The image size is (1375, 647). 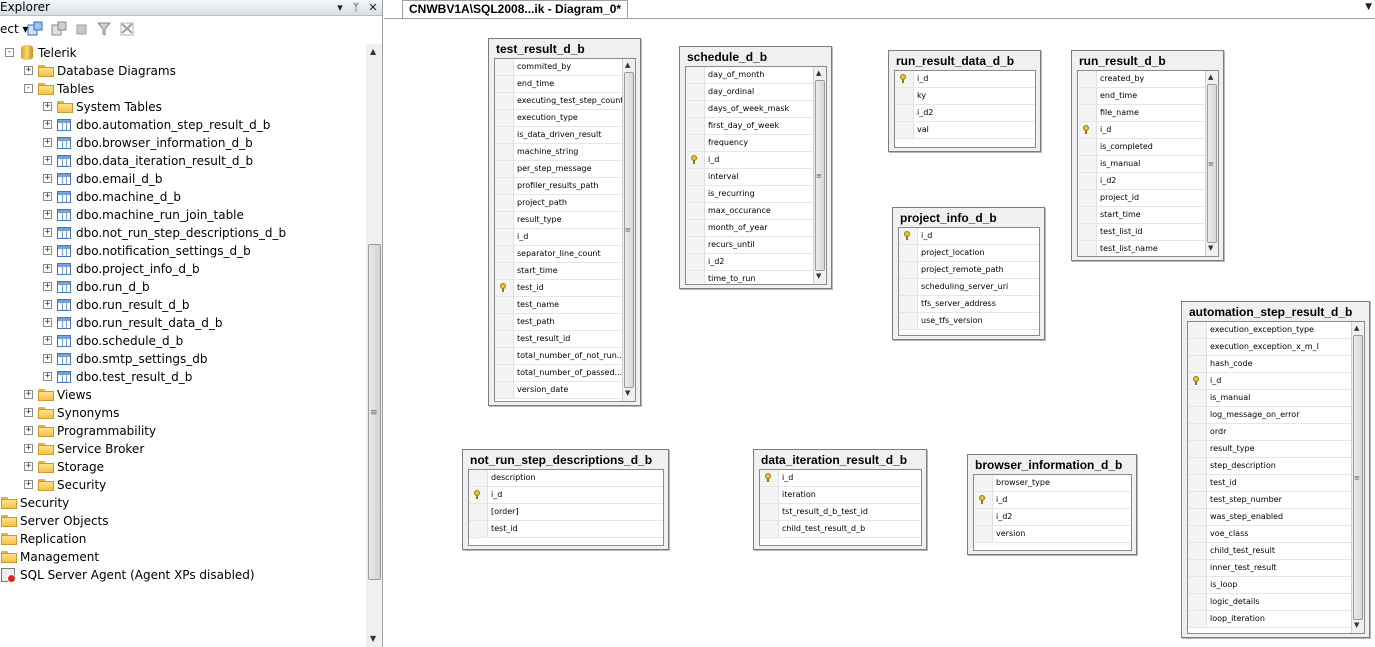 What do you see at coordinates (1141, 248) in the screenshot?
I see `column-row: test_list_name` at bounding box center [1141, 248].